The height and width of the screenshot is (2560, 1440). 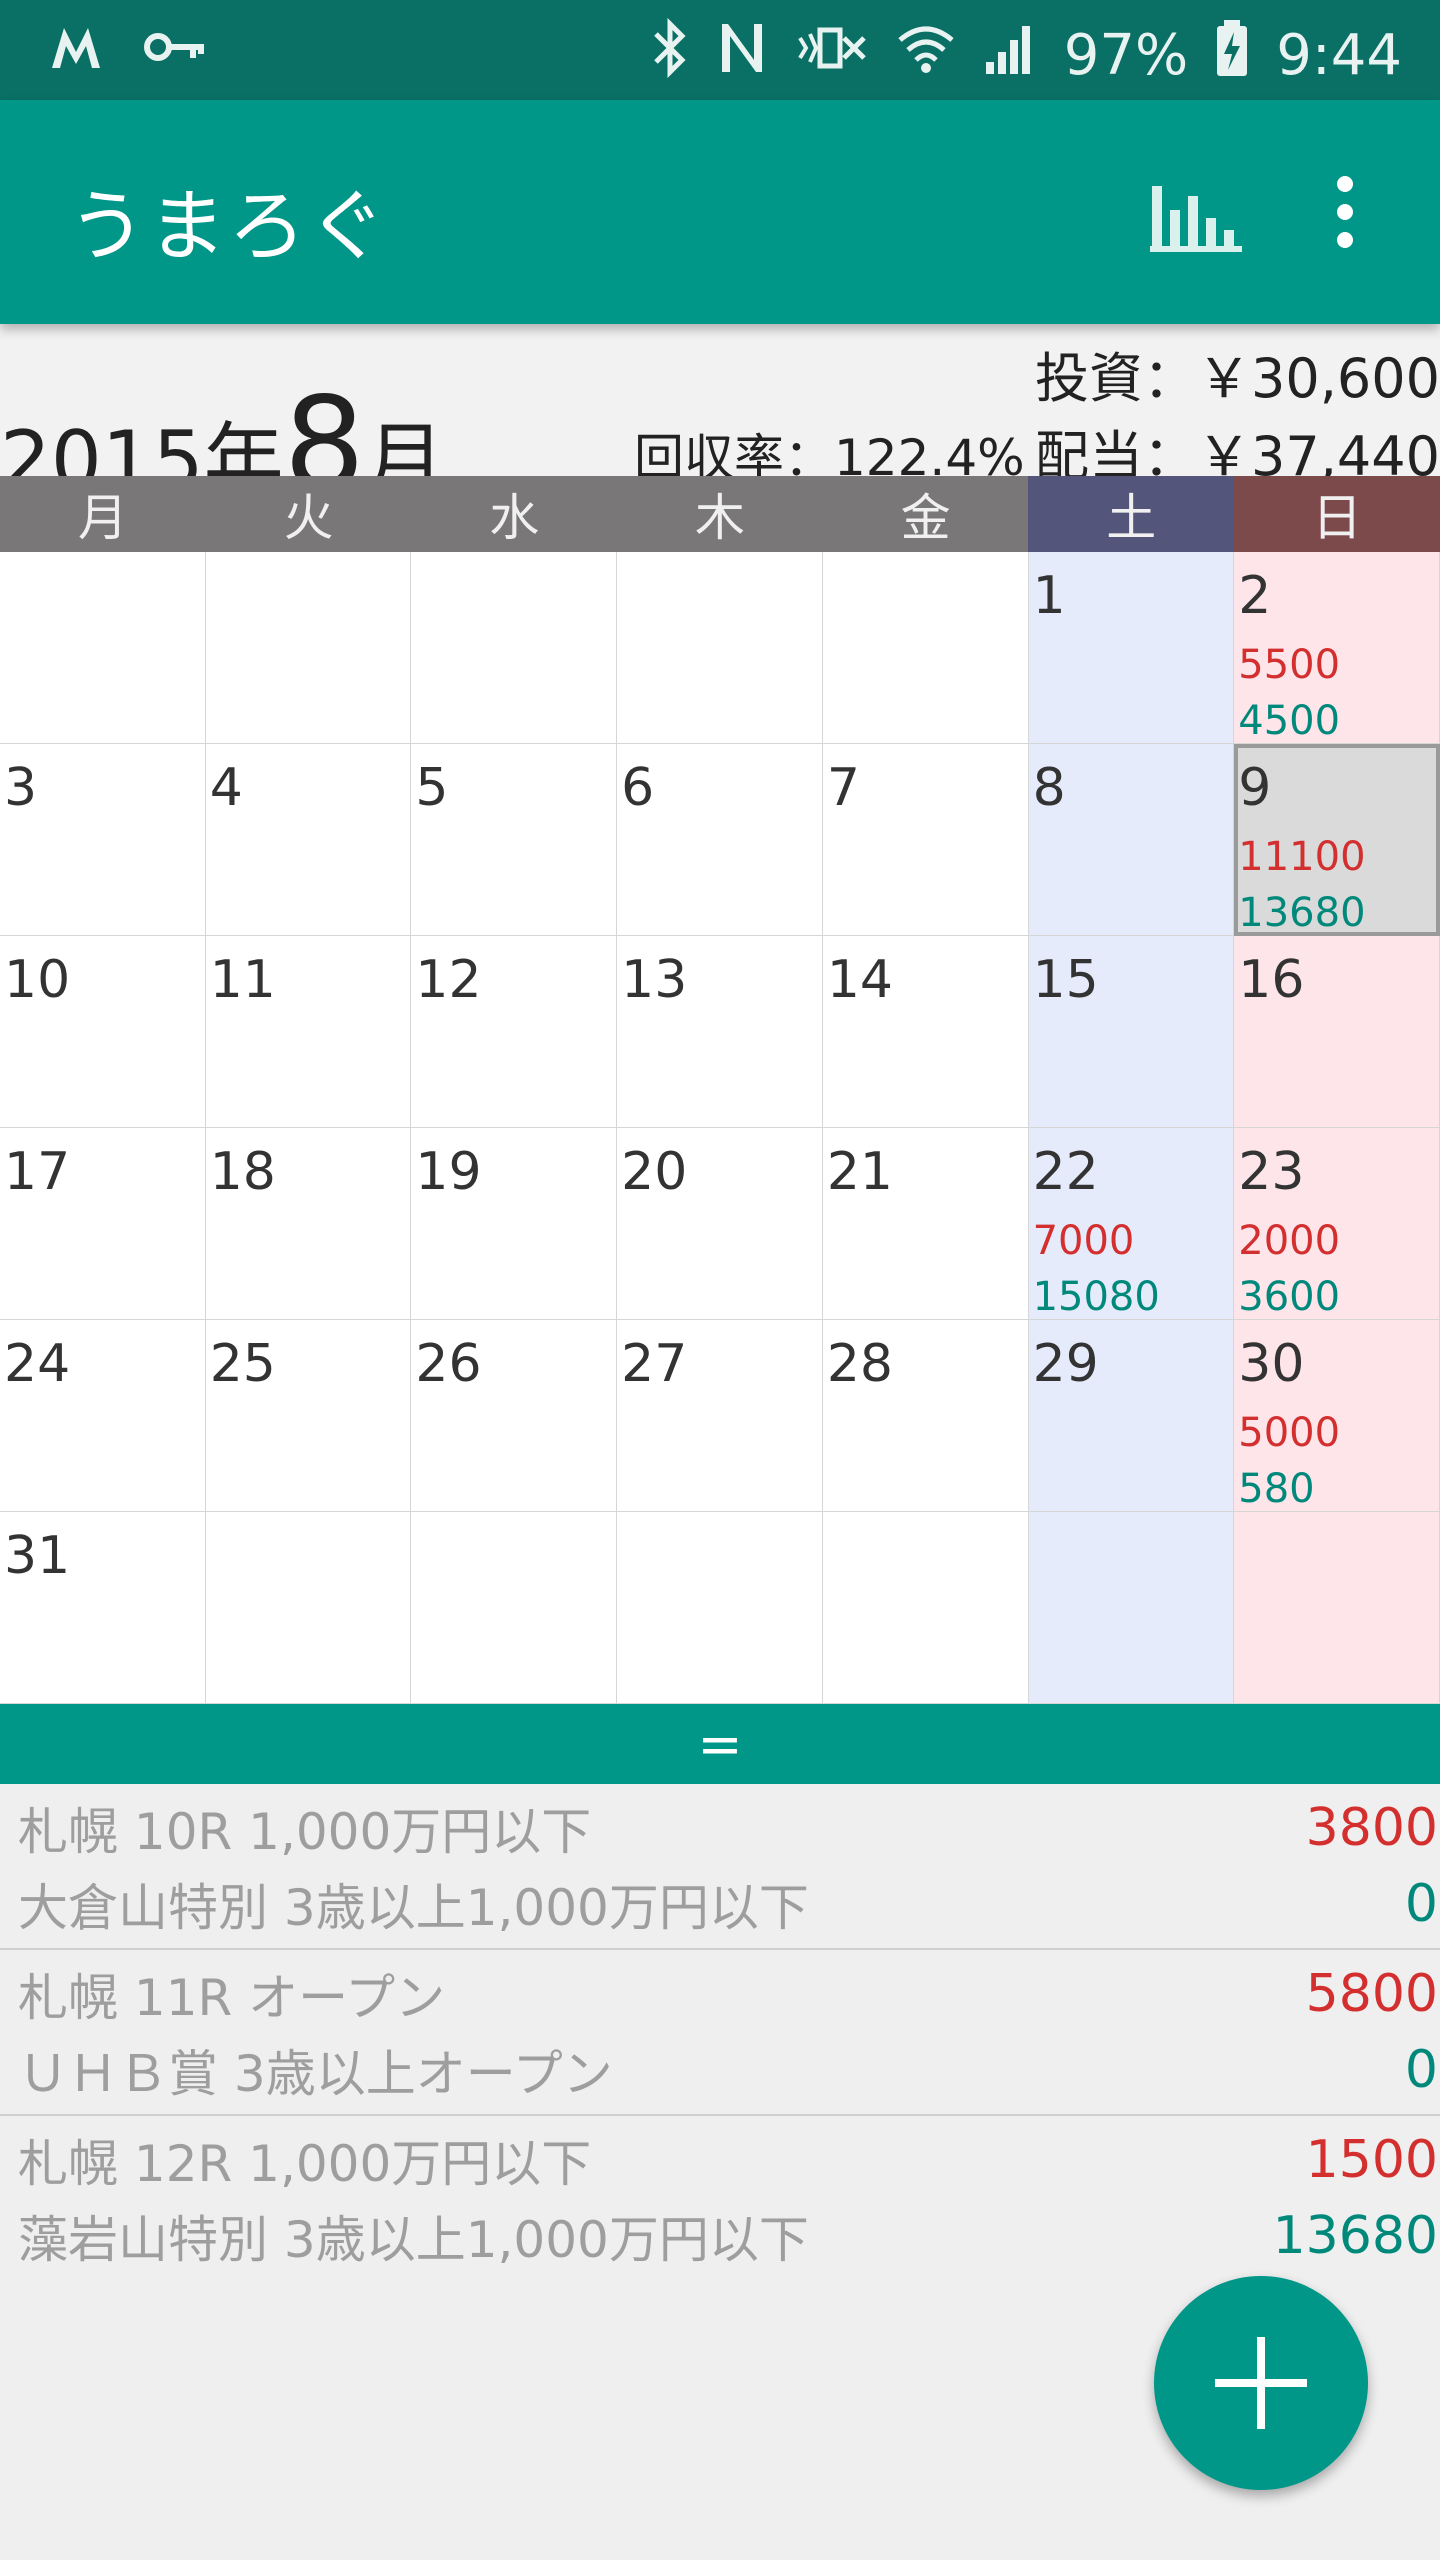 I want to click on day-number: 18, so click(x=242, y=1172).